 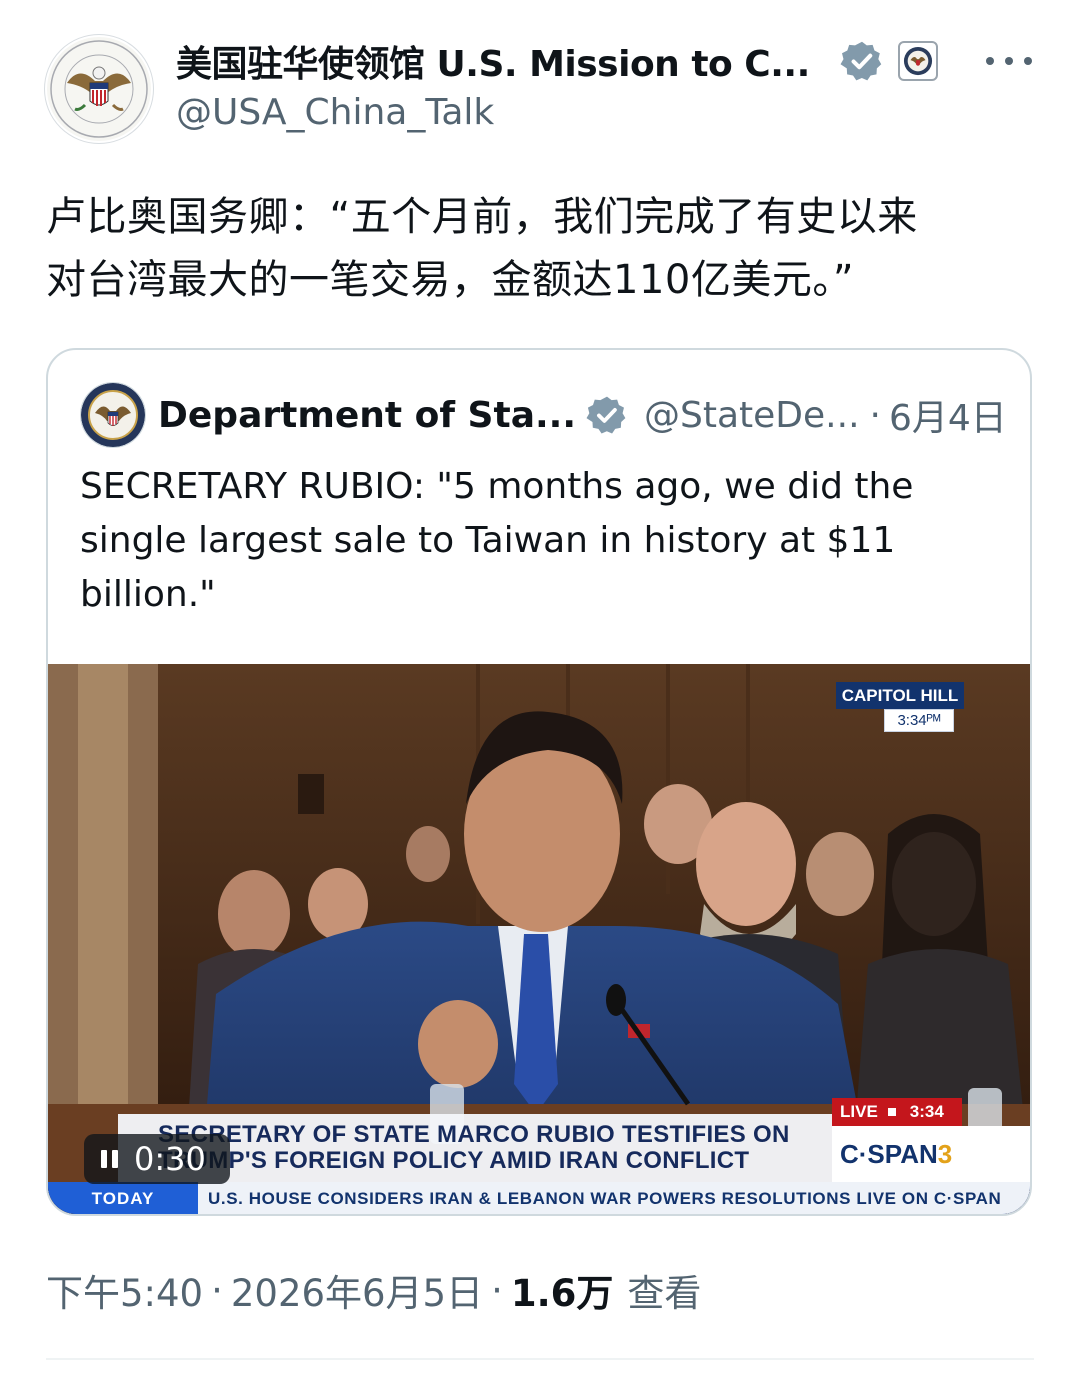 I want to click on quoted-date: 6月4日, so click(x=948, y=415).